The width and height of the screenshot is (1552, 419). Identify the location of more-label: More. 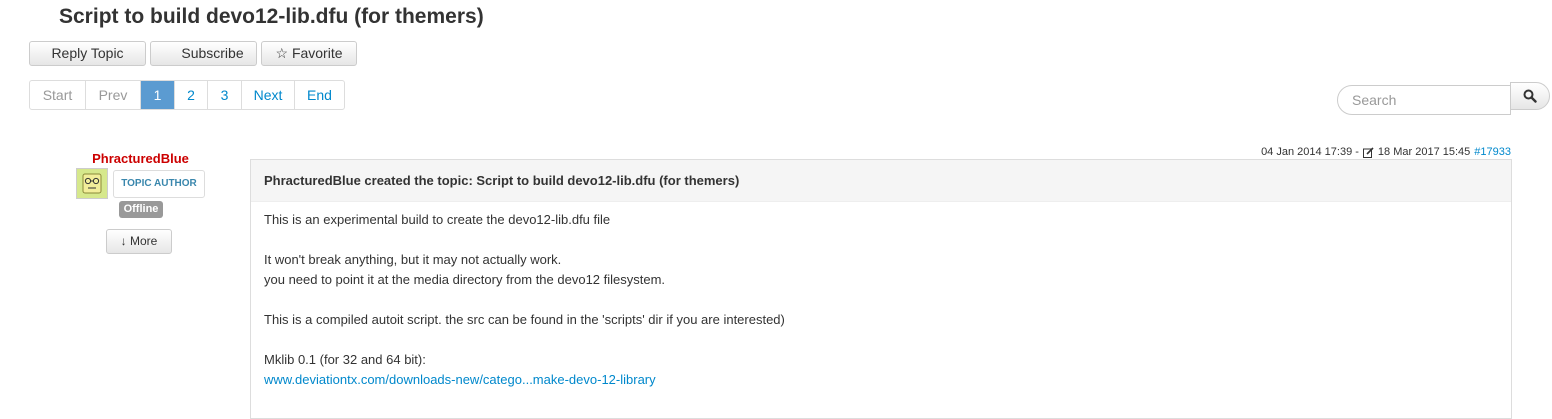
(144, 241).